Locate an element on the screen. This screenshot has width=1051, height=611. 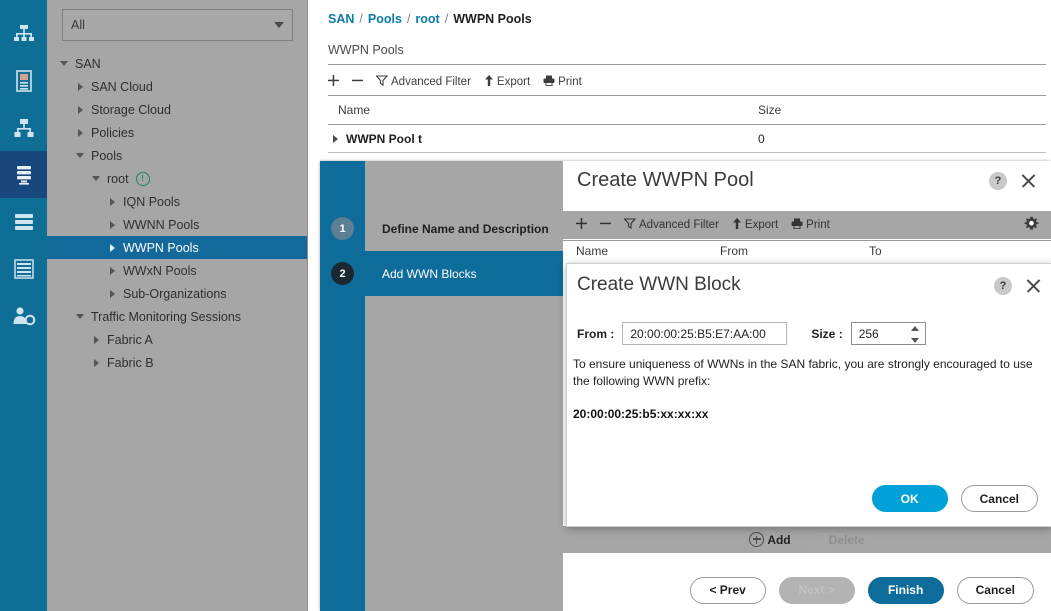
rail-item-storage is located at coordinates (23, 268).